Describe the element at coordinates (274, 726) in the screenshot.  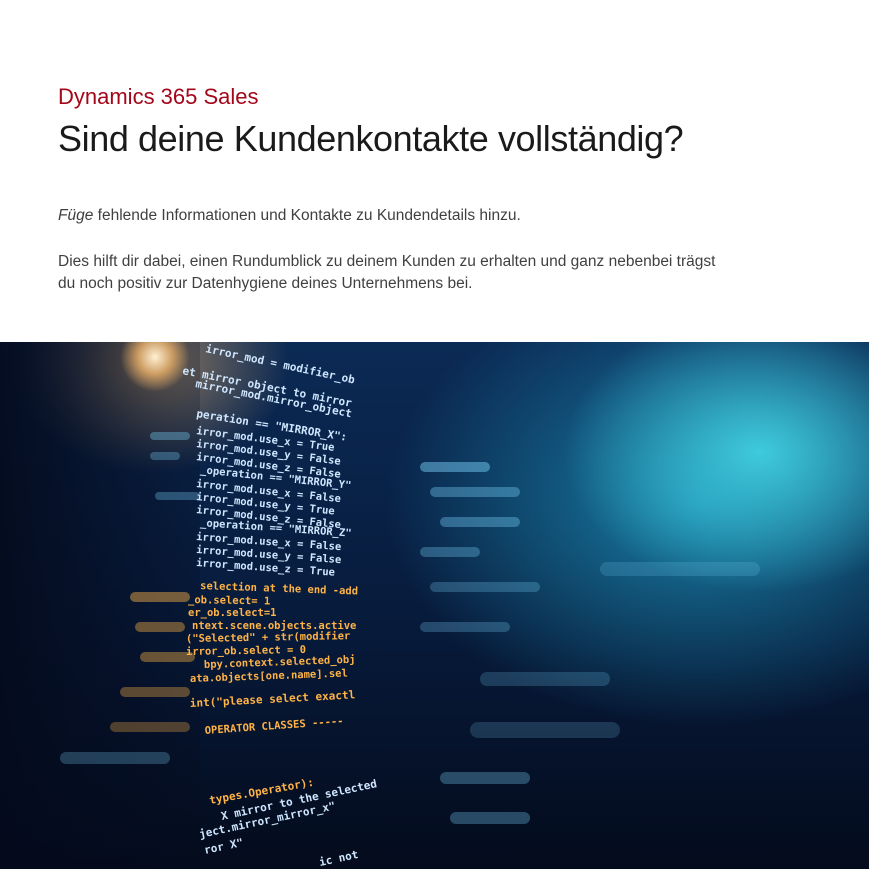
I see `code-line: OPERATOR CLASSES -----` at that location.